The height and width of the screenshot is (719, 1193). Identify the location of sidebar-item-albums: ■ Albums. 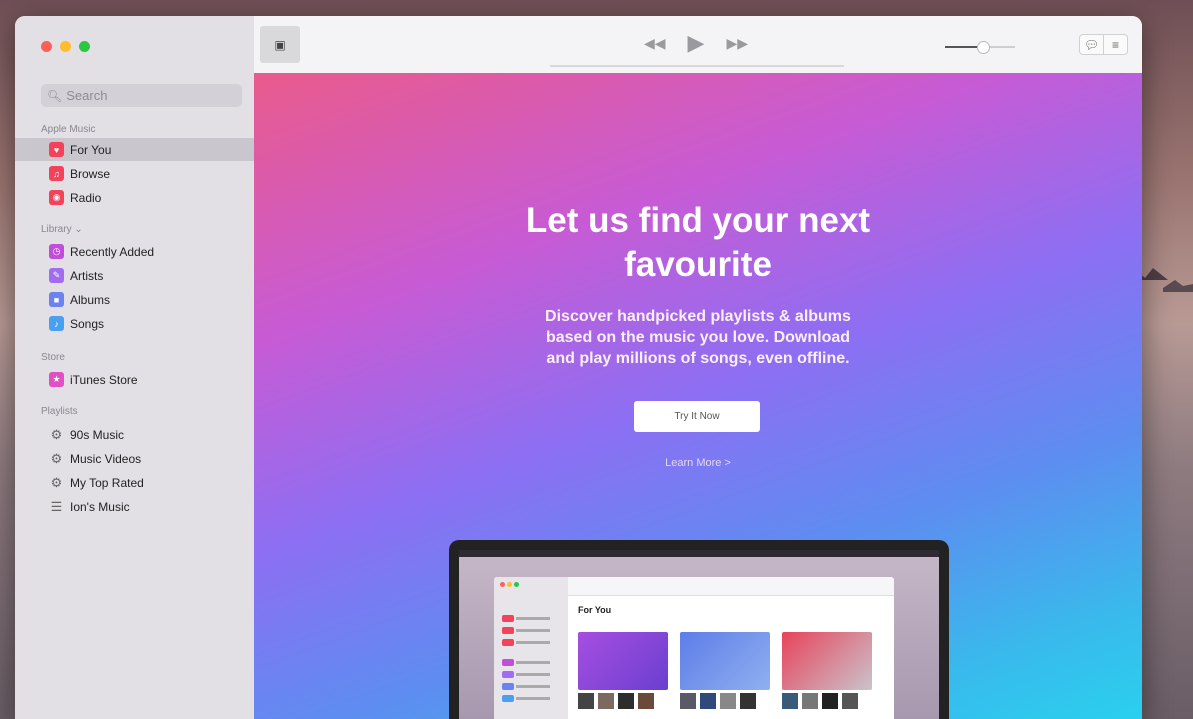
(134, 299).